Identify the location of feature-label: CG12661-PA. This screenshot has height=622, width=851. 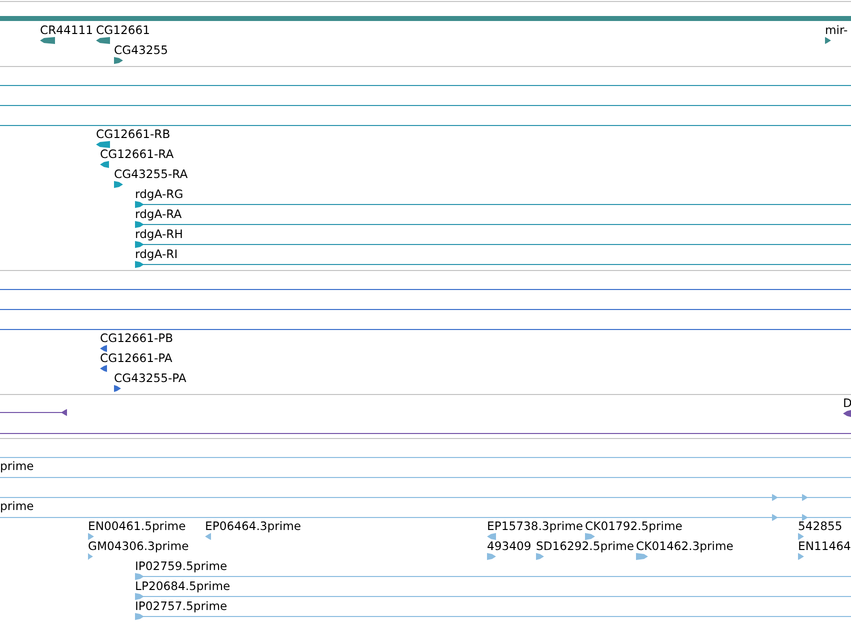
(136, 358).